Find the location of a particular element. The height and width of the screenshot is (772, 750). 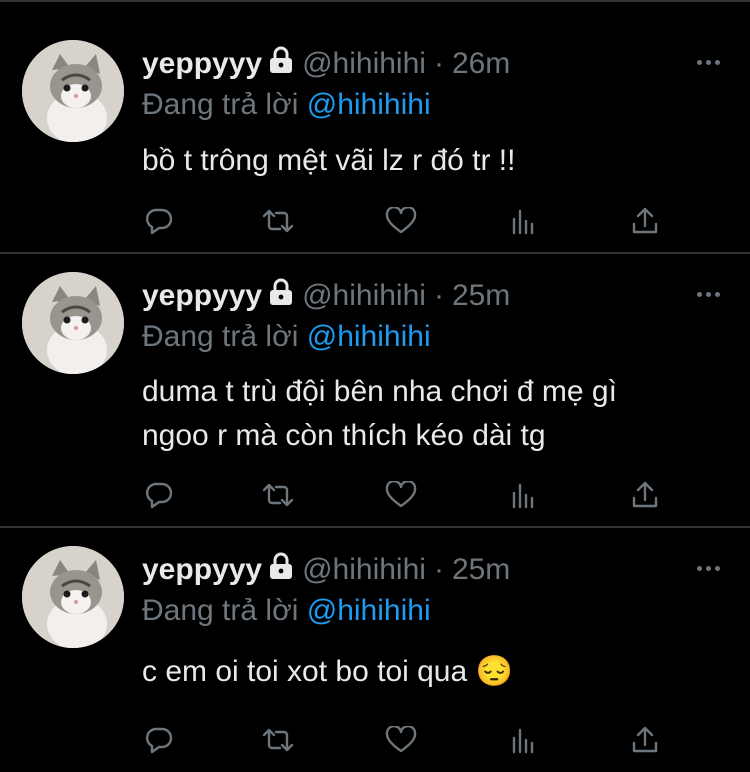

tweet-text-line: duma t trù đội bên nha chơi đ mẹ gì is located at coordinates (379, 391).